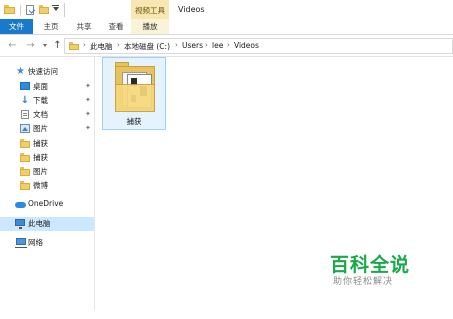 This screenshot has width=453, height=319. Describe the element at coordinates (25, 100) in the screenshot. I see `download-icon: ↓` at that location.